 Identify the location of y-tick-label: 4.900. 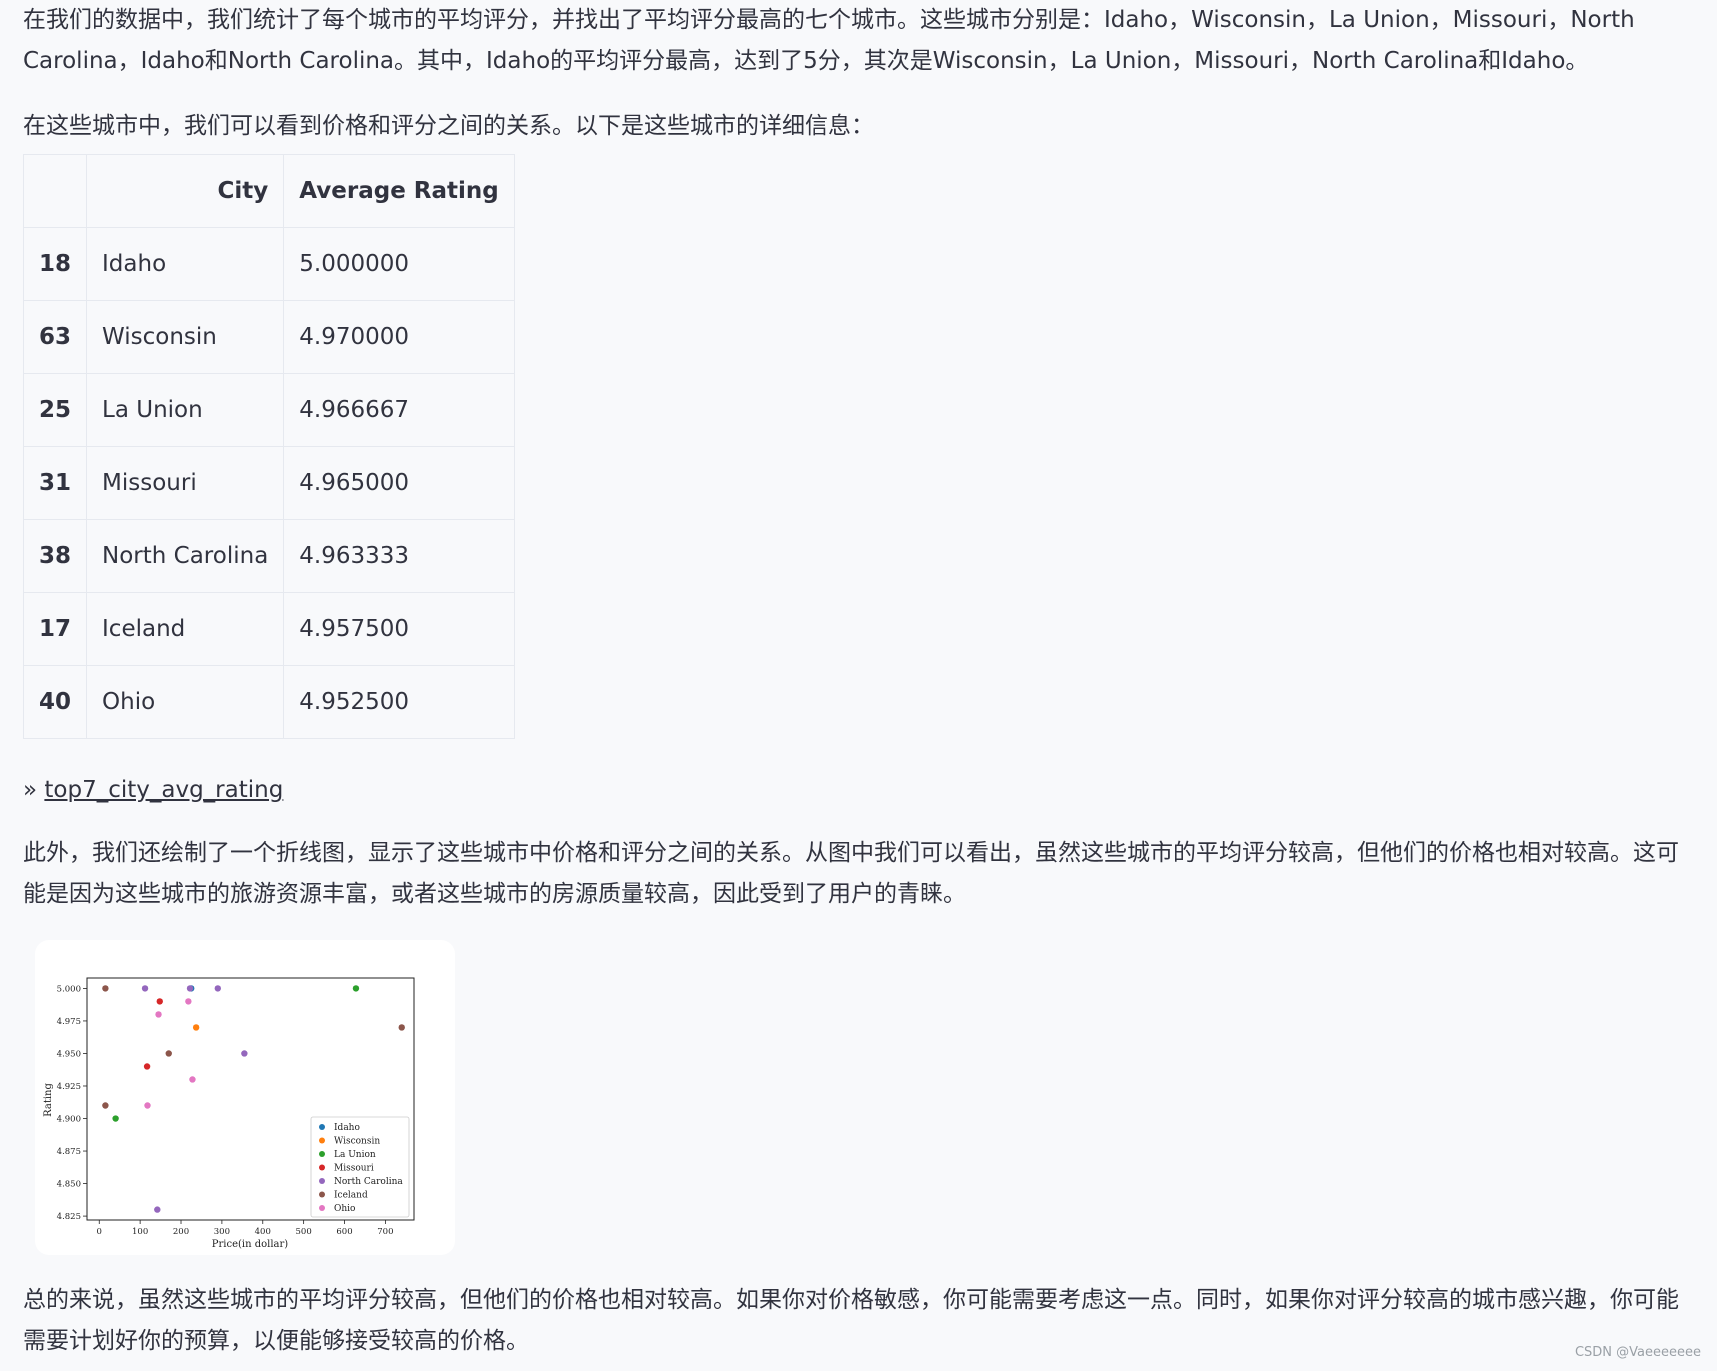
(69, 1120).